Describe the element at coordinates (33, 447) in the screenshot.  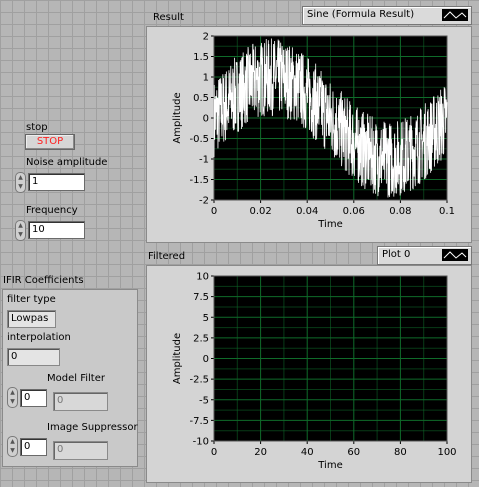
I see `image-suppressor-index: 0` at that location.